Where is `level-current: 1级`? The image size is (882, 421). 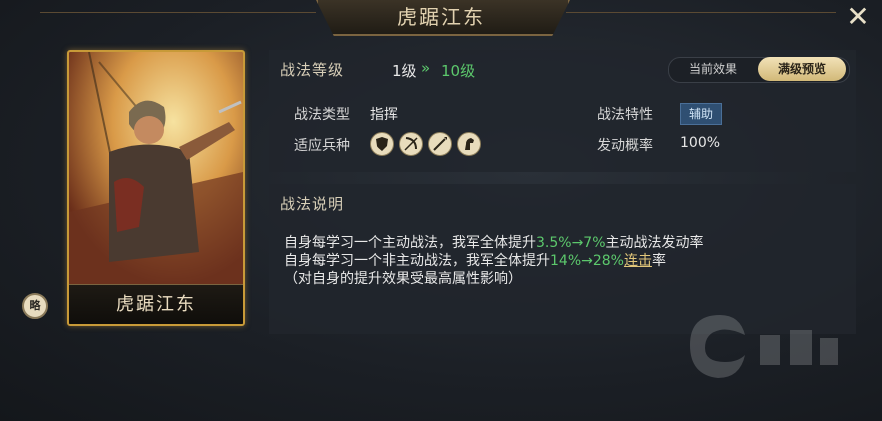 level-current: 1级 is located at coordinates (404, 71).